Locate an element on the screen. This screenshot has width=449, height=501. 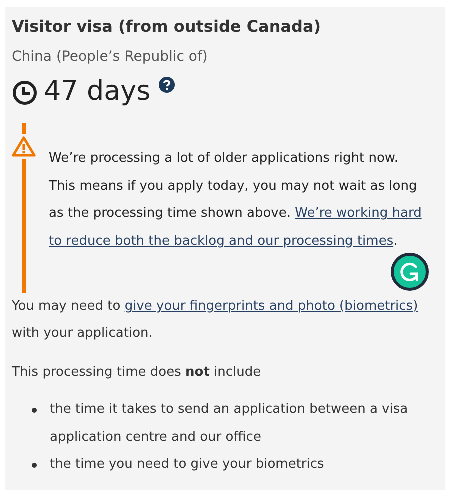
visa-title: Visitor visa (from outside Canada) is located at coordinates (167, 26).